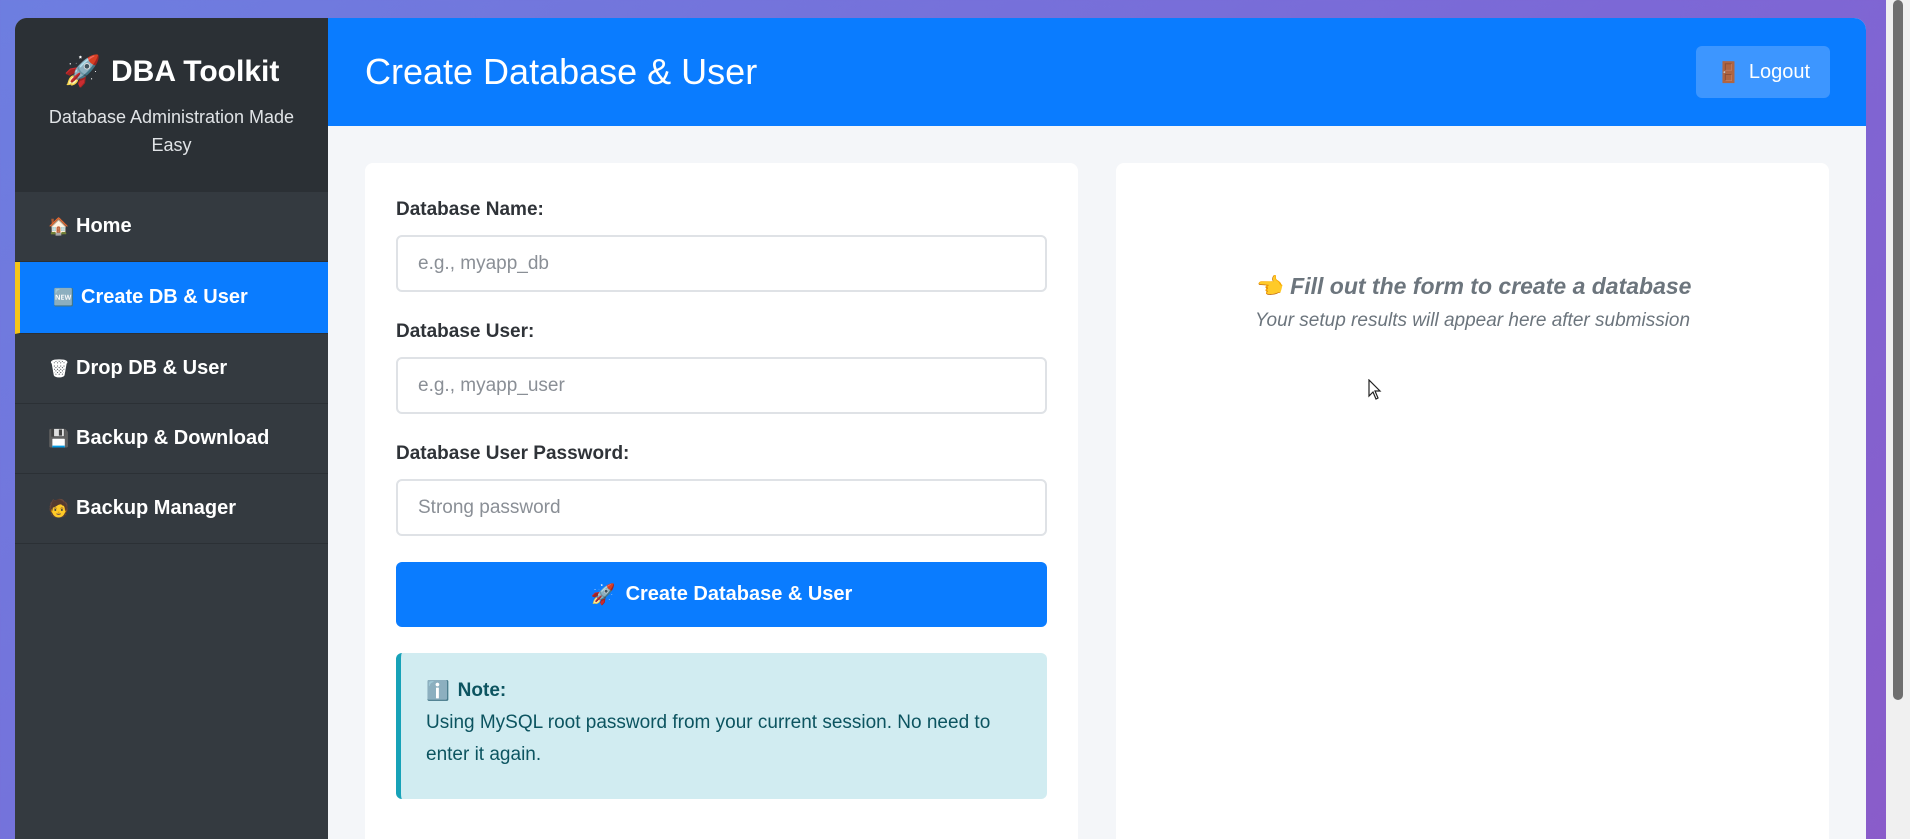  I want to click on house-icon: 🏠, so click(59, 226).